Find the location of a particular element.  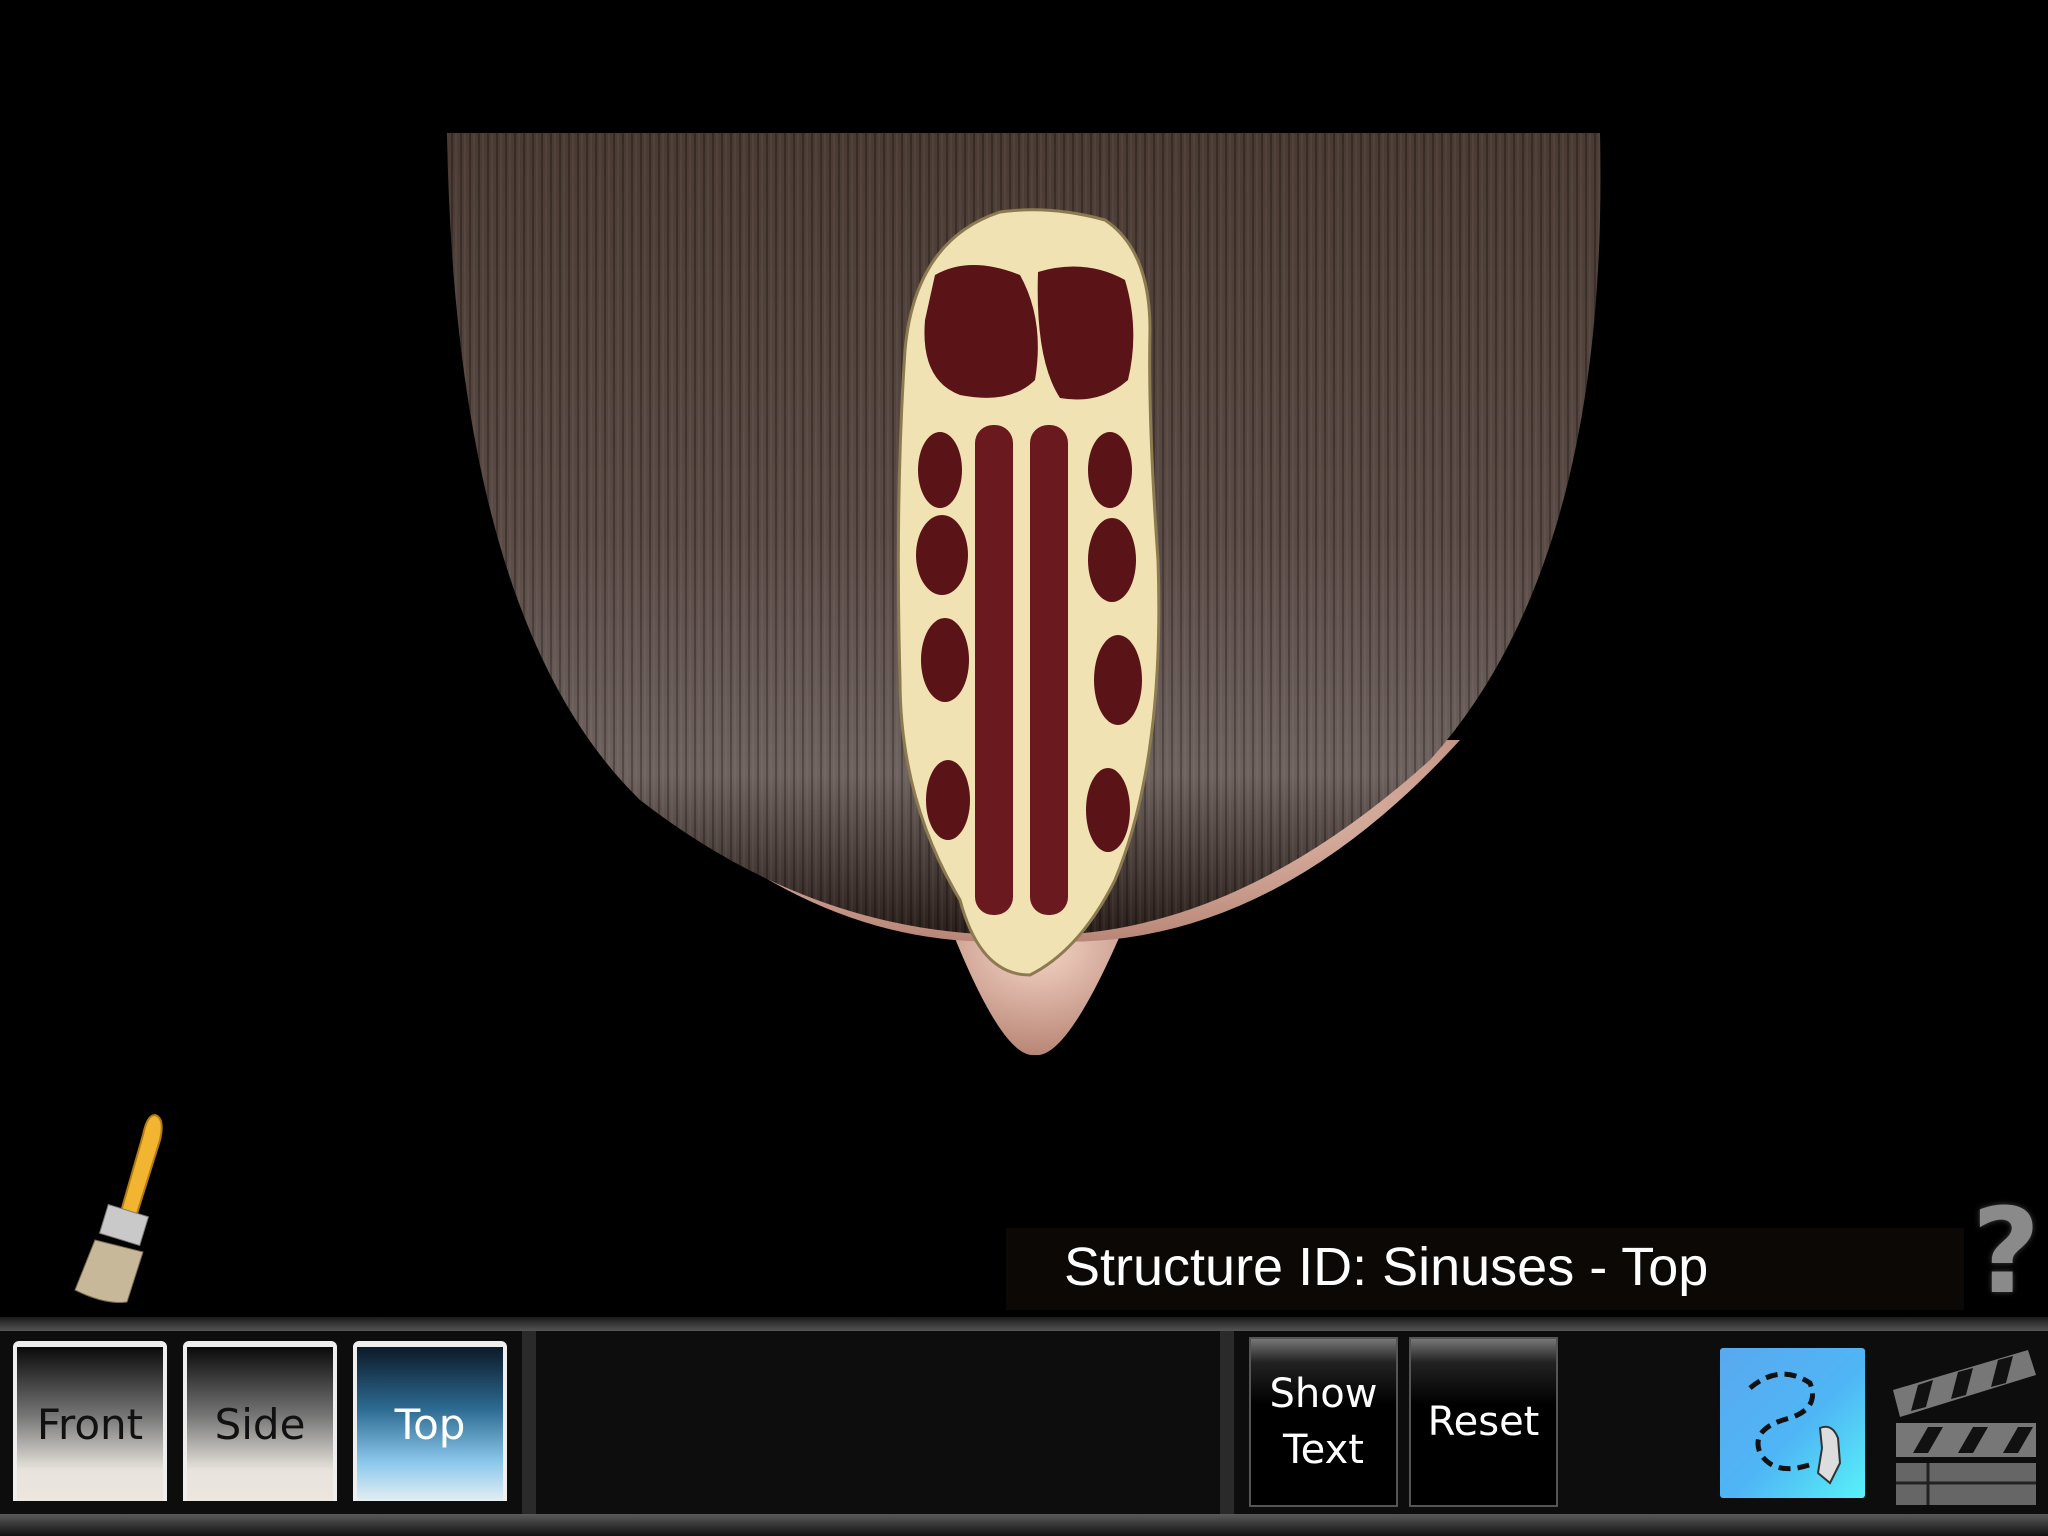

show-text-line2: Text is located at coordinates (1323, 1450).